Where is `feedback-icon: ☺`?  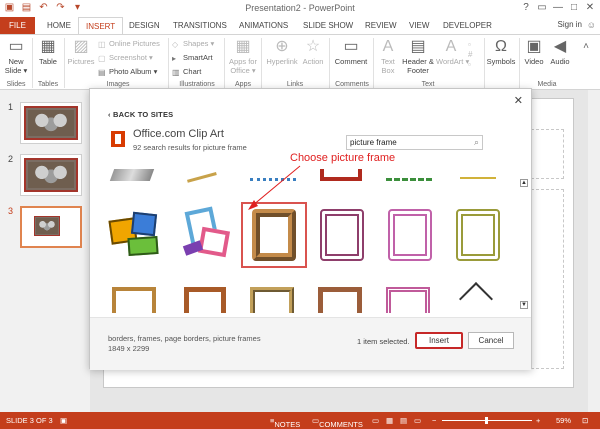 feedback-icon: ☺ is located at coordinates (591, 25).